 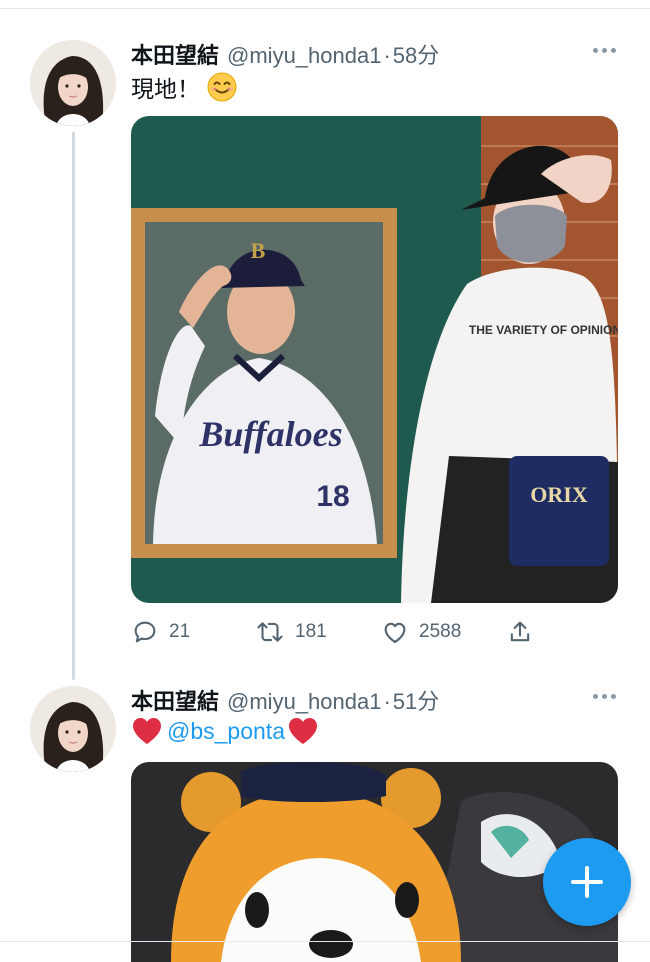 I want to click on svg-text: THE VARIETY OF OPINIONS, so click(x=543, y=330).